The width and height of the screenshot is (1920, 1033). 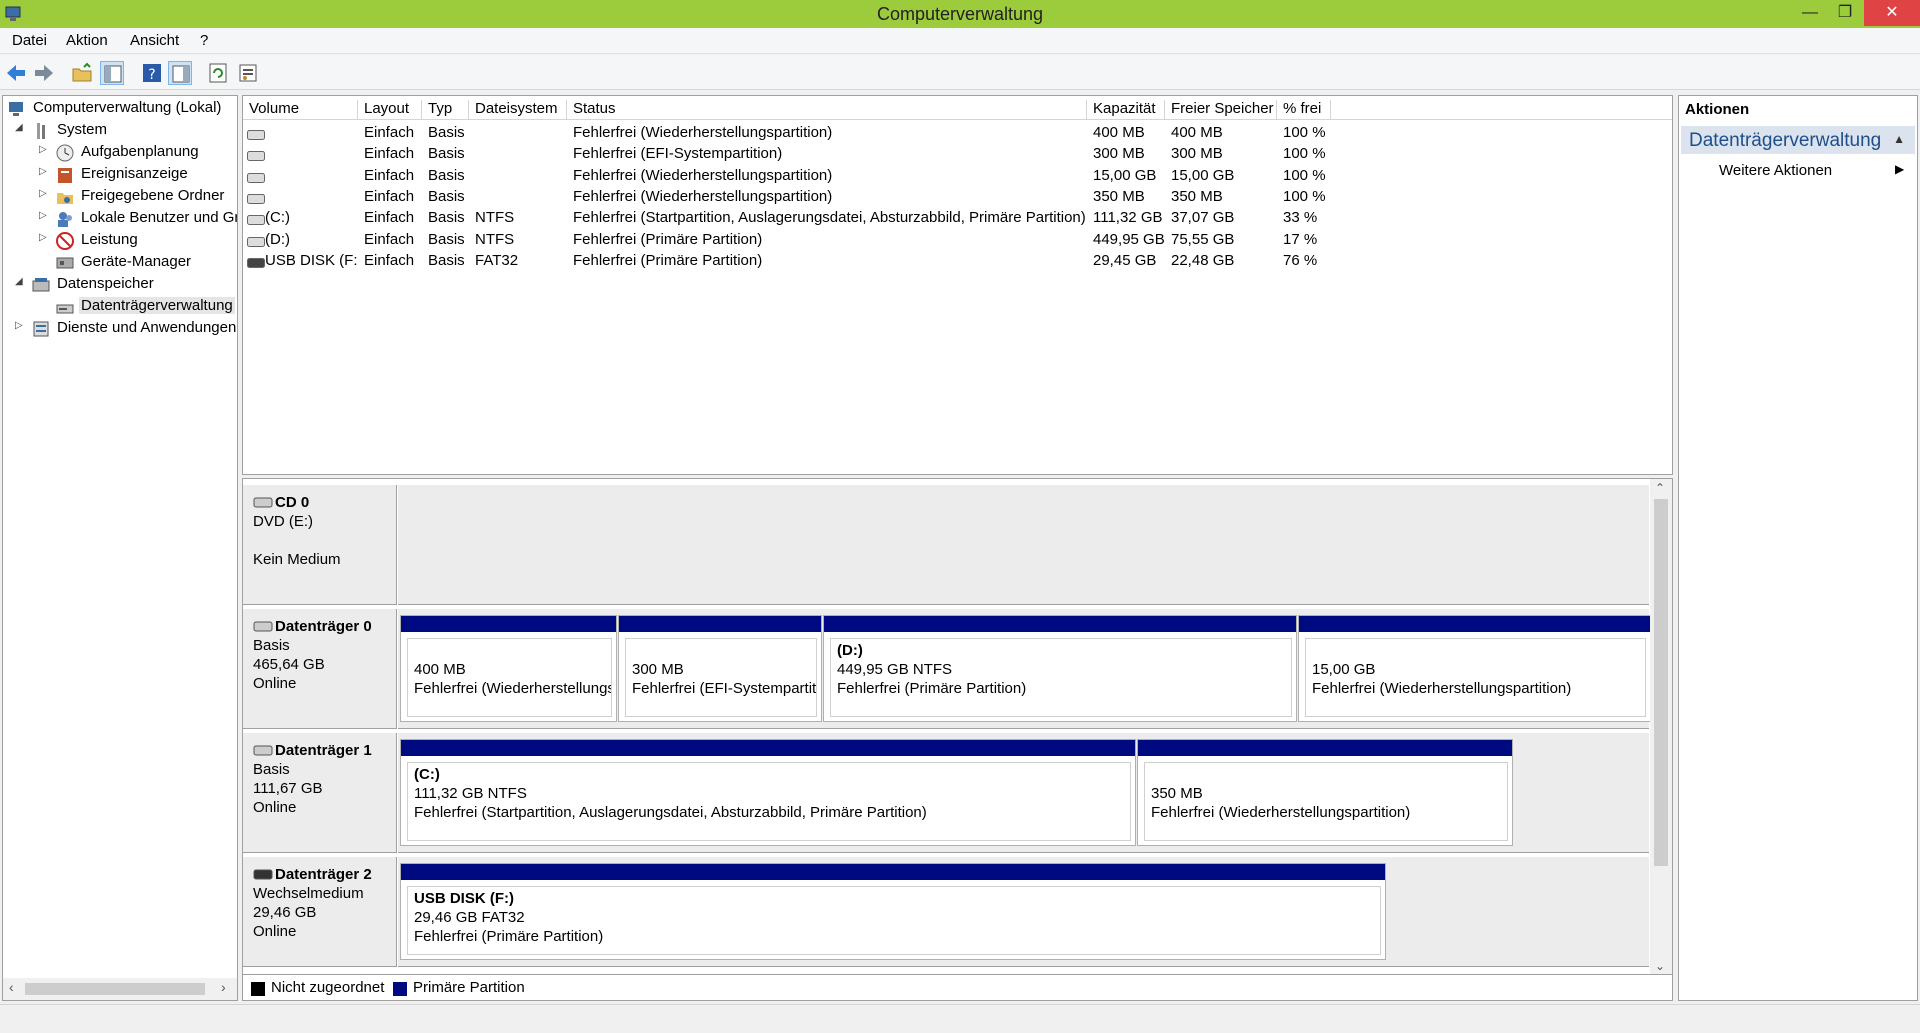 What do you see at coordinates (126, 285) in the screenshot?
I see `tree-item-datenspeicher: ◢ Datenspeicher` at bounding box center [126, 285].